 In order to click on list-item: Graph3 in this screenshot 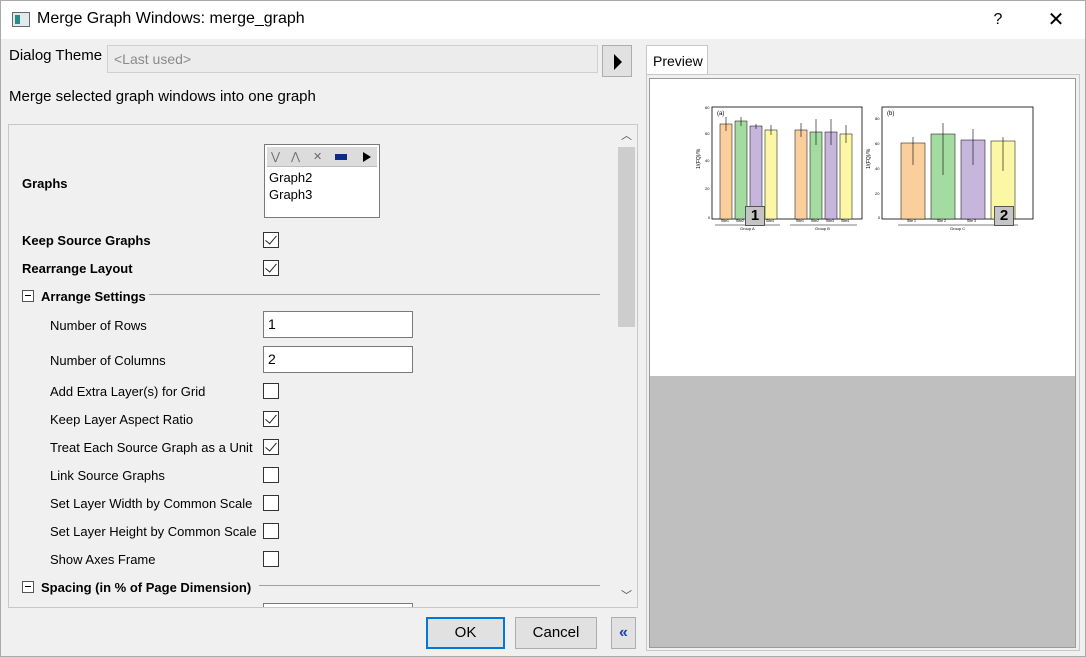, I will do `click(290, 194)`.